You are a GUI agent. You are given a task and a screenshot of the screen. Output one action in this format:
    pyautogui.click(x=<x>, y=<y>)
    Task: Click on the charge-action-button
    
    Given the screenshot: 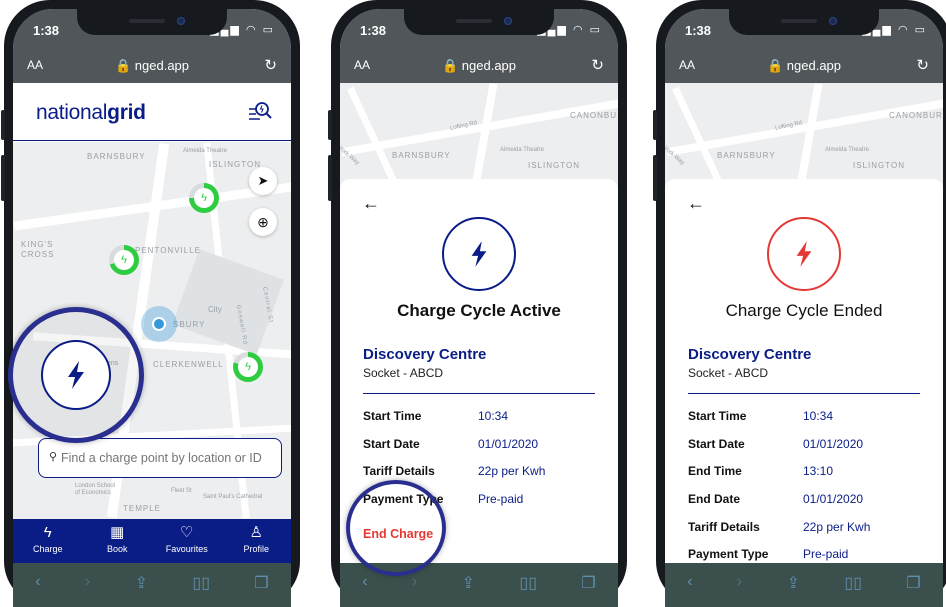 What is the action you would take?
    pyautogui.click(x=76, y=375)
    